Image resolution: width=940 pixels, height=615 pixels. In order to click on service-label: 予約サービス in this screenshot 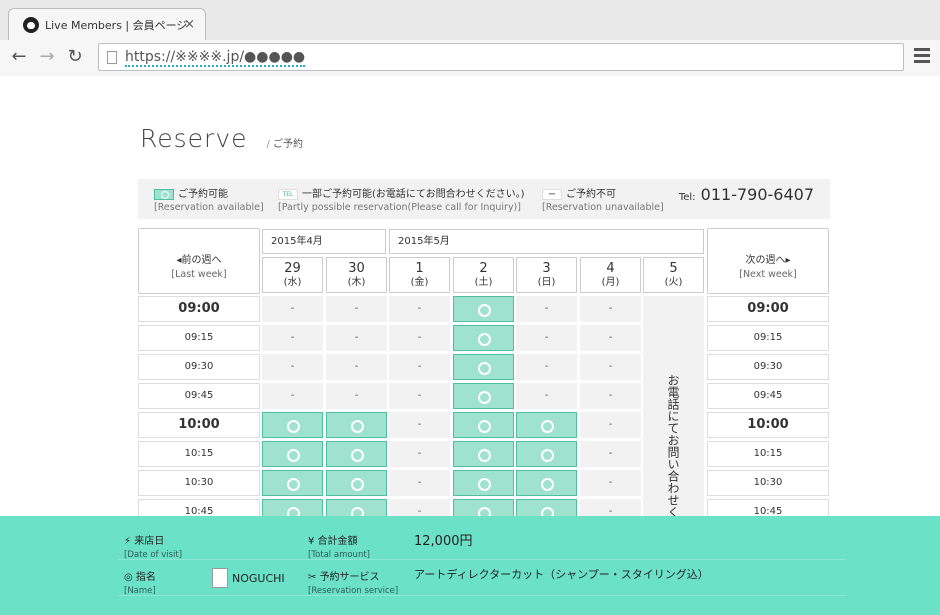, I will do `click(349, 577)`.